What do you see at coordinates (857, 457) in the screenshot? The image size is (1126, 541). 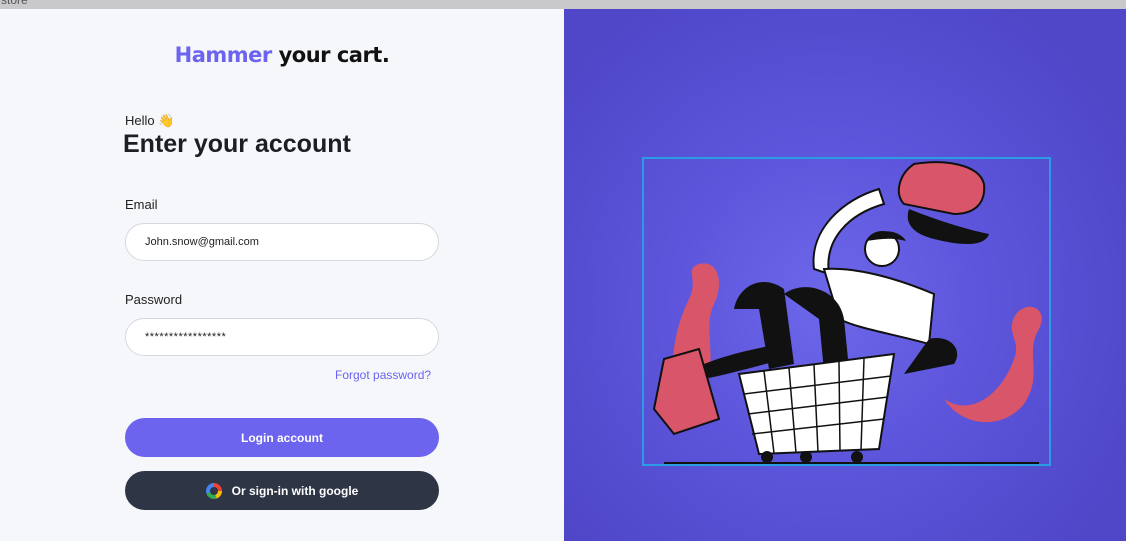 I see `wheel-right` at bounding box center [857, 457].